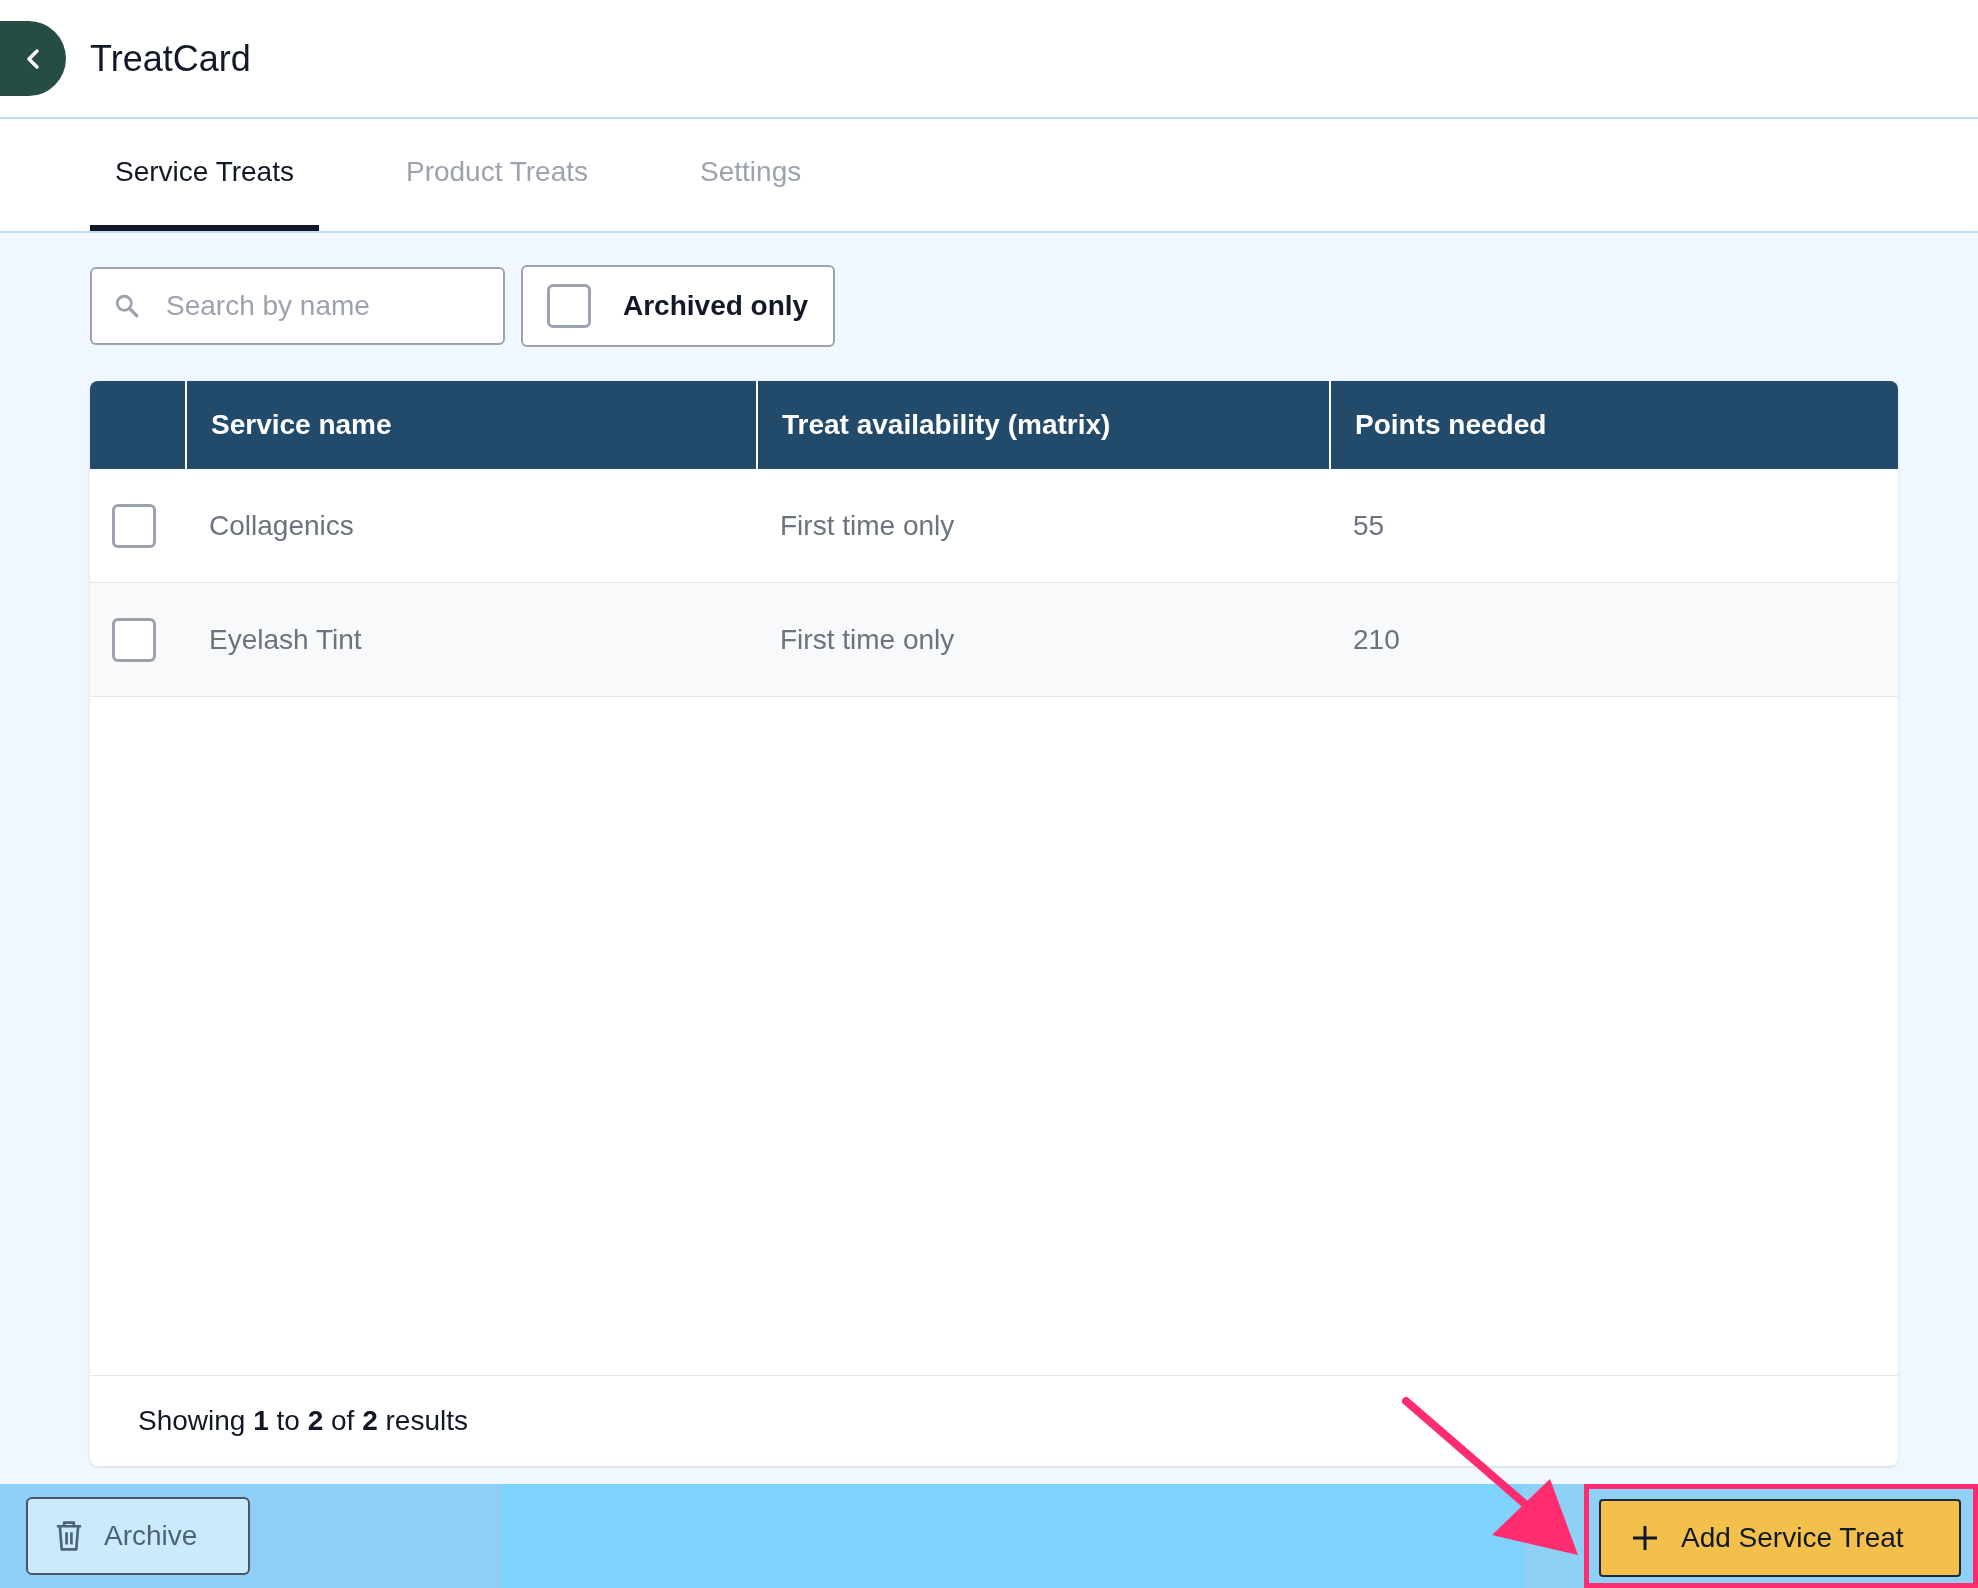  I want to click on add-service-treat-button: Add Service Treat, so click(1780, 1538).